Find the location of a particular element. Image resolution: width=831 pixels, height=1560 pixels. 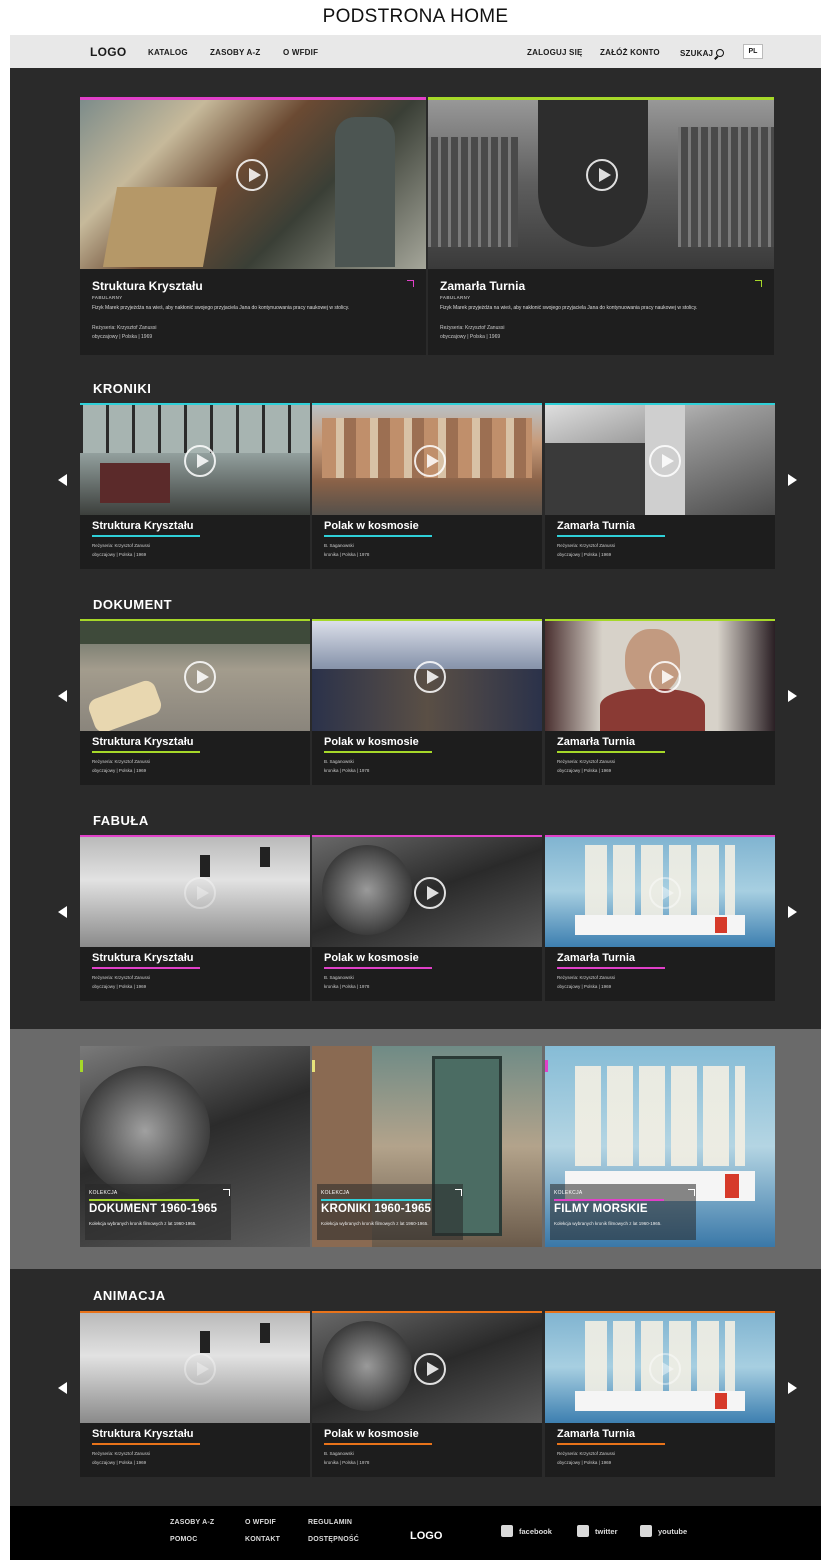

nav-link-katalog: KATALOG is located at coordinates (168, 52).